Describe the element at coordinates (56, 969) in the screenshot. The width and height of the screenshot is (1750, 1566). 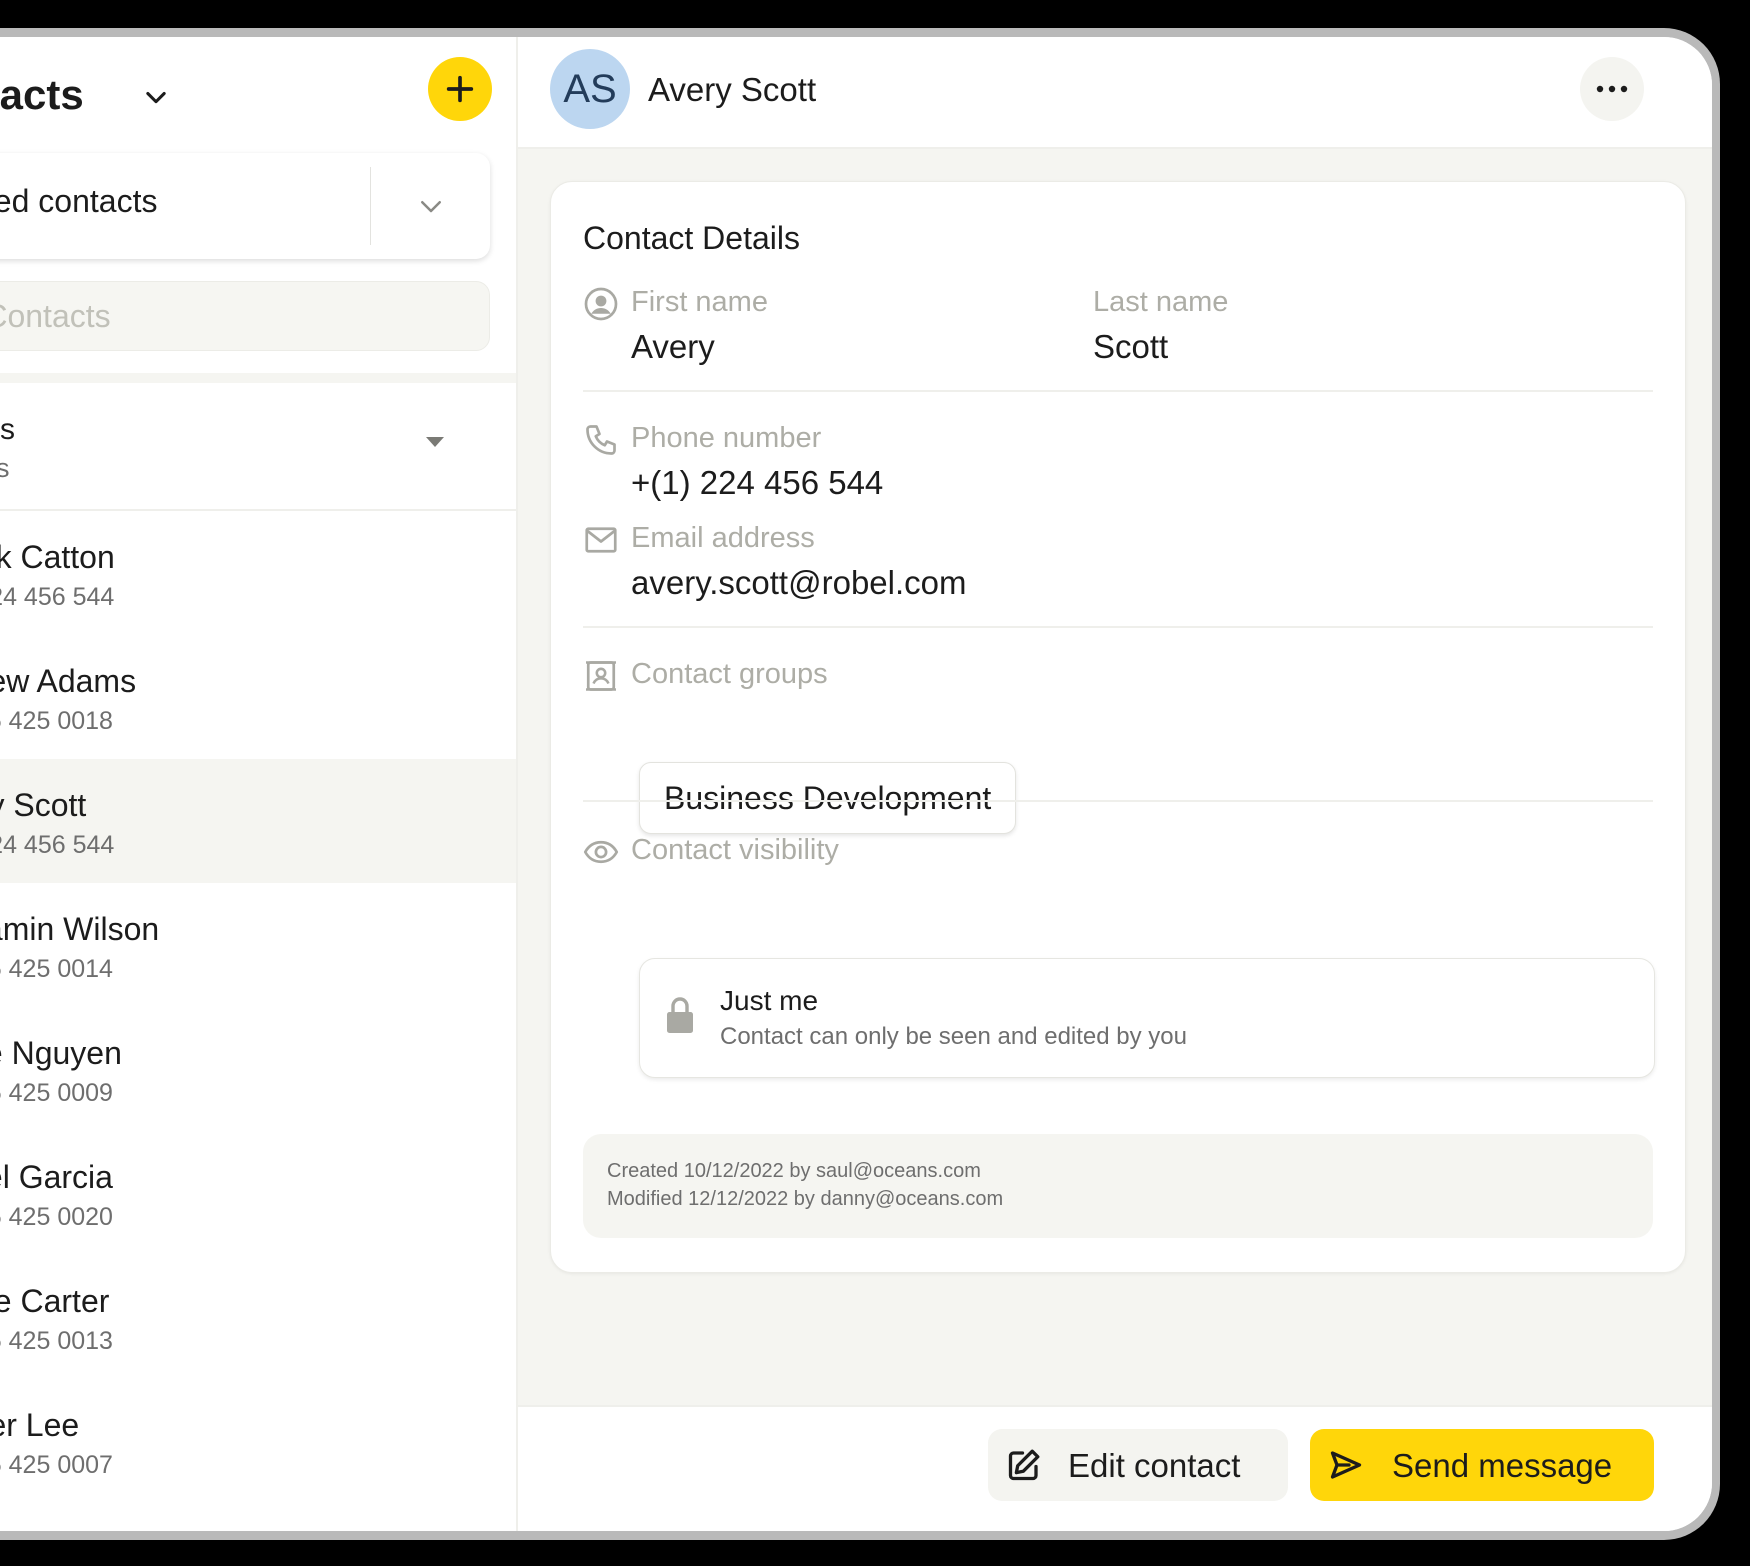
I see `contact-phone: 425 425 0014` at that location.